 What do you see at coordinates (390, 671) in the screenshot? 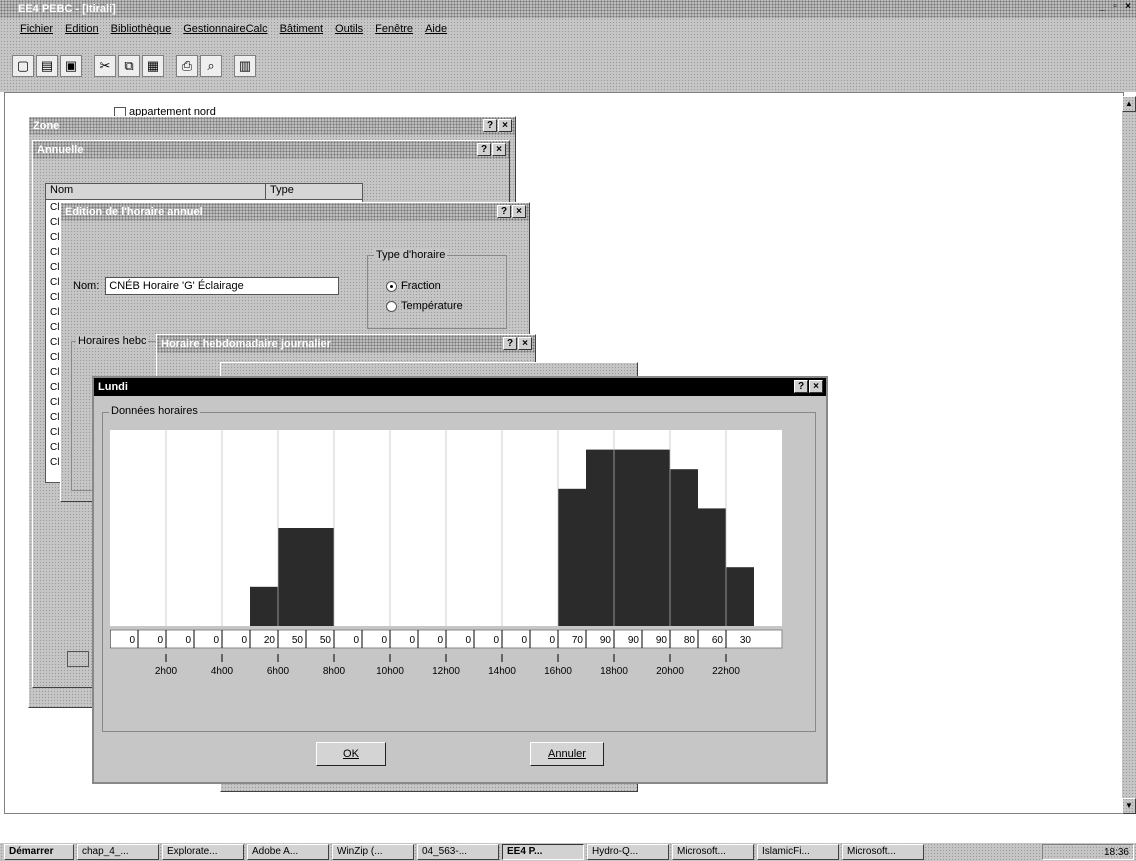
I see `x-tick-label: 10h00` at bounding box center [390, 671].